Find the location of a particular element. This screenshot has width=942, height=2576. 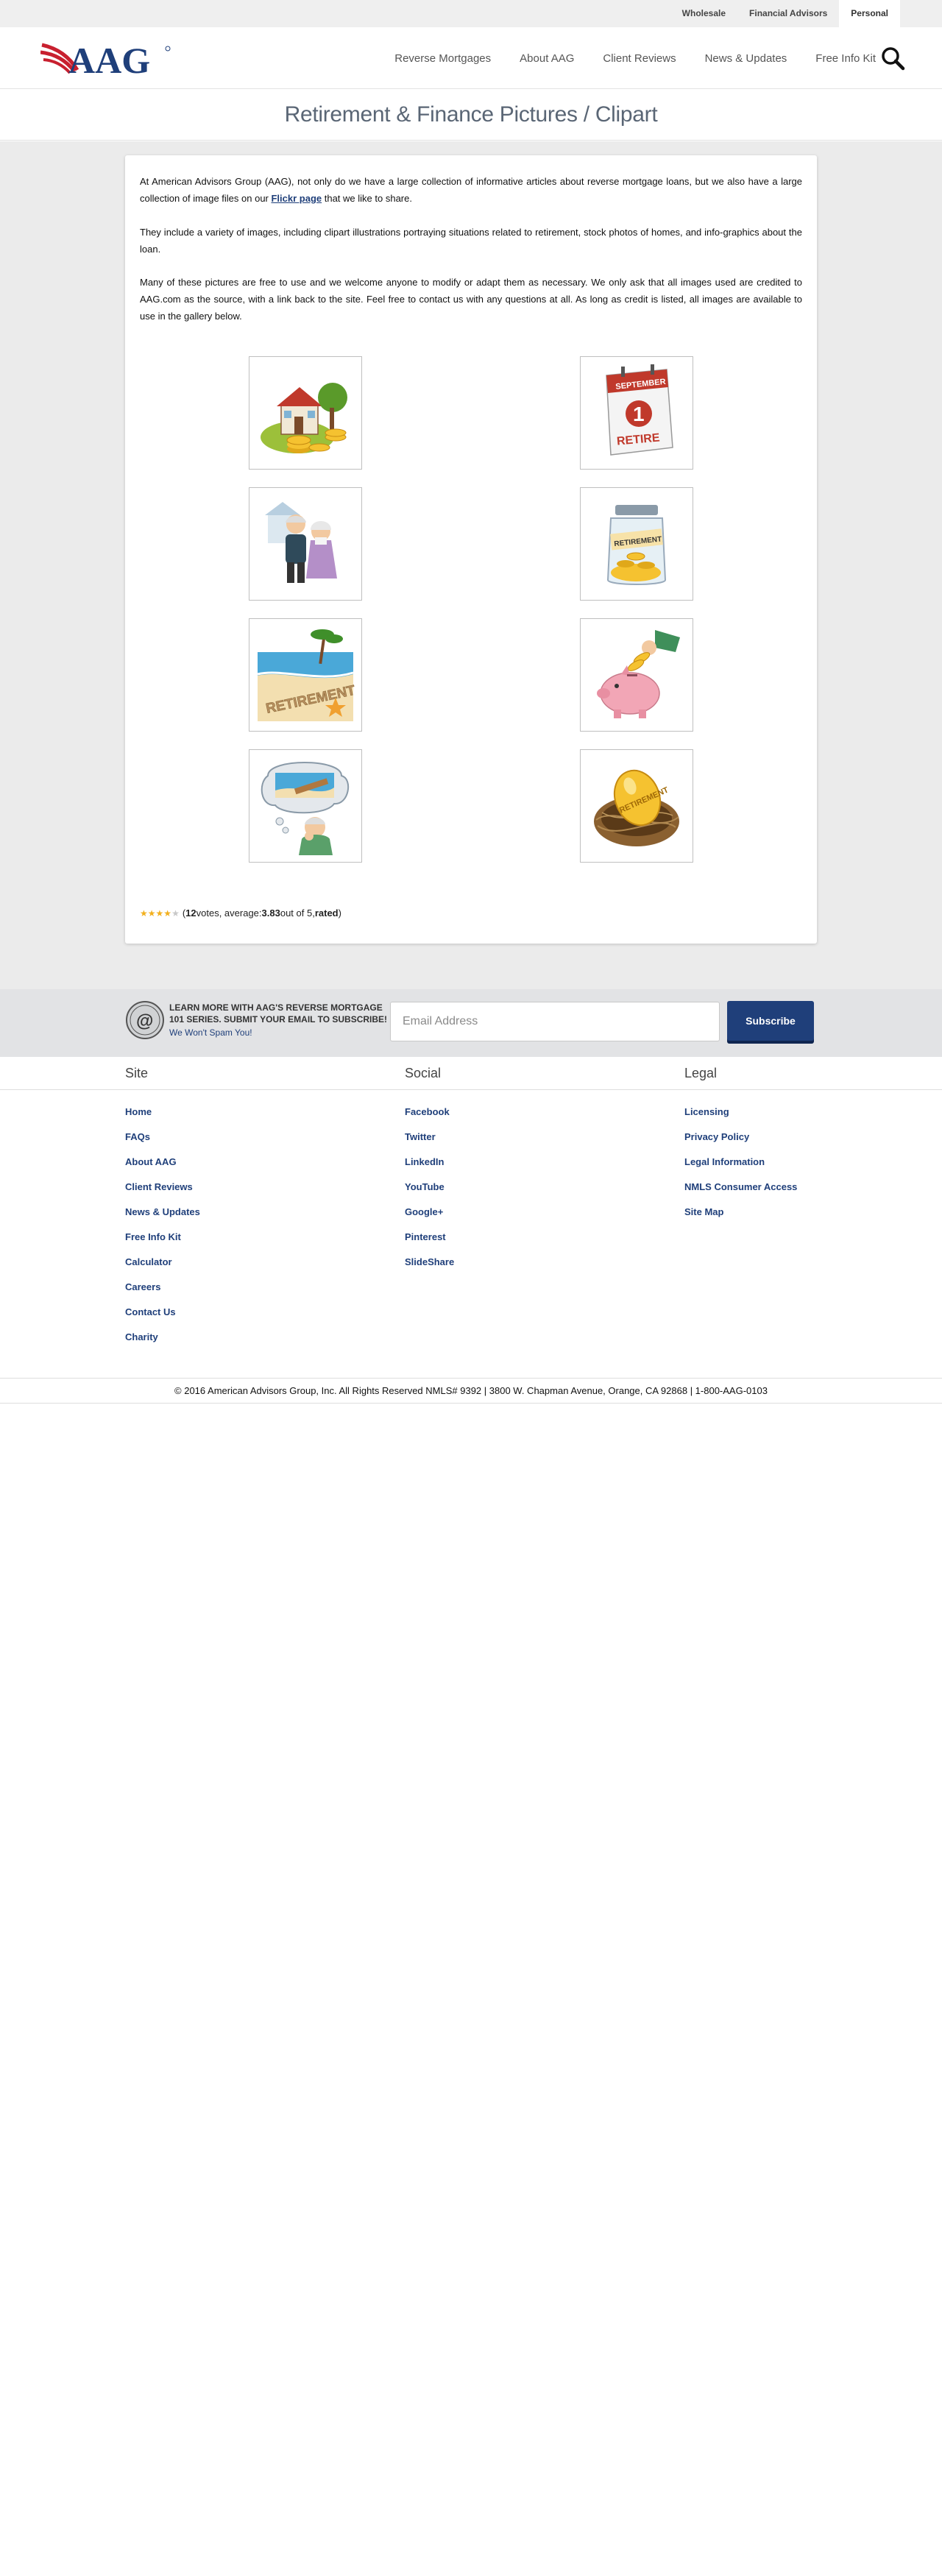

footer-link-home: Home is located at coordinates (138, 1111).